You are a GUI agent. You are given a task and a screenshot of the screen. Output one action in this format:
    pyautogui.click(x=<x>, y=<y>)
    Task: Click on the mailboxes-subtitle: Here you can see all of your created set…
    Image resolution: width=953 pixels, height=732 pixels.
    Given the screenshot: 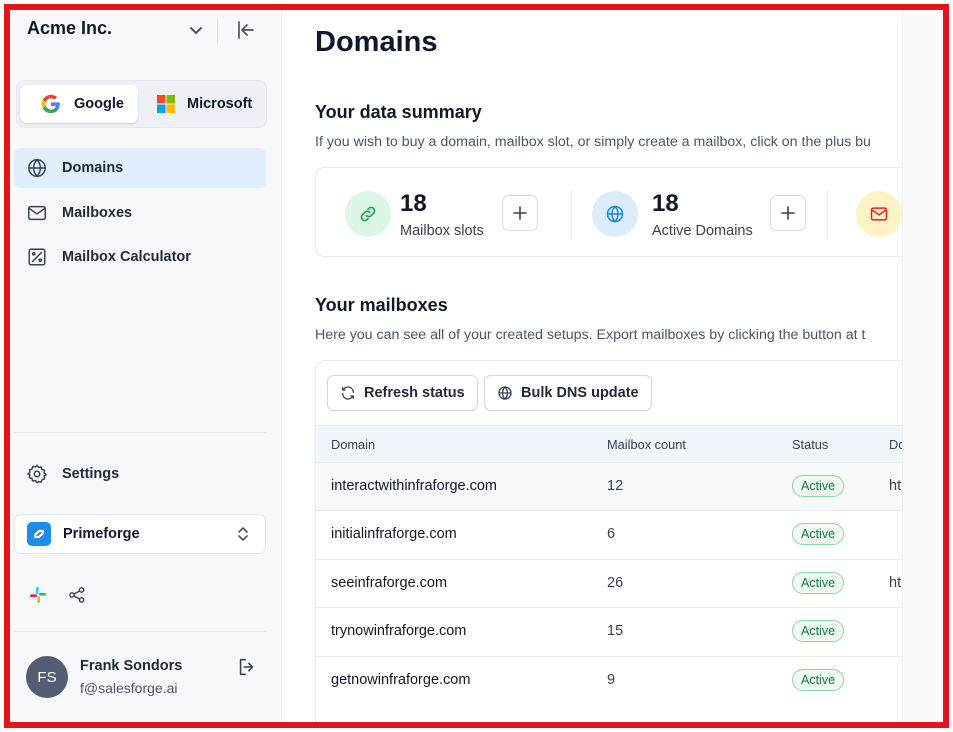 What is the action you would take?
    pyautogui.click(x=590, y=335)
    